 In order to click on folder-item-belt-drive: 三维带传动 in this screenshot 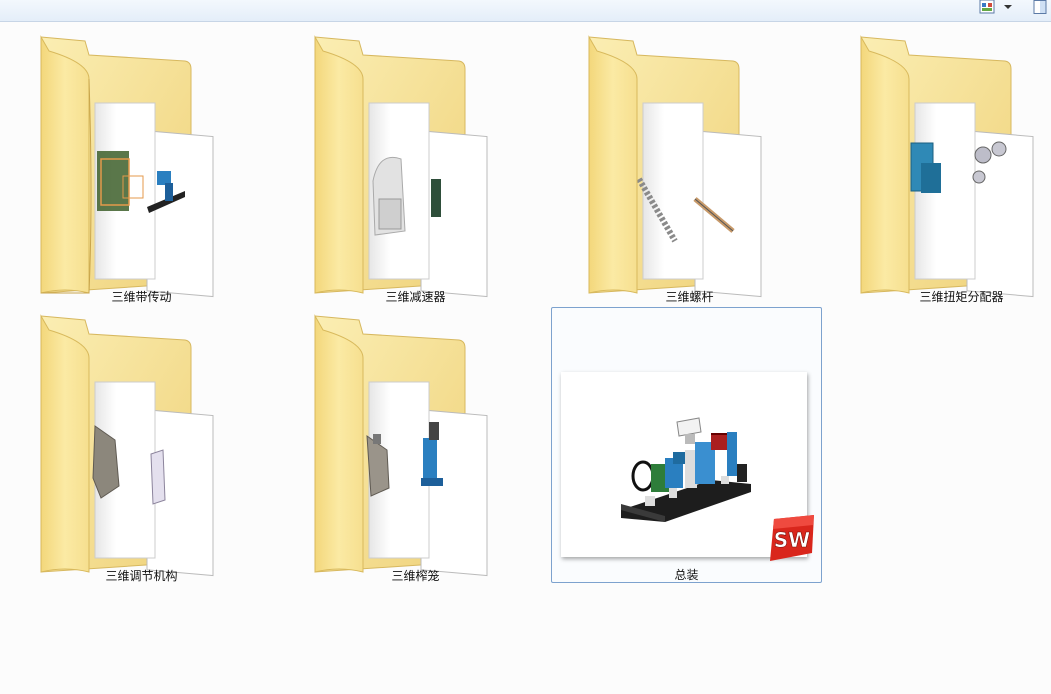, I will do `click(141, 163)`.